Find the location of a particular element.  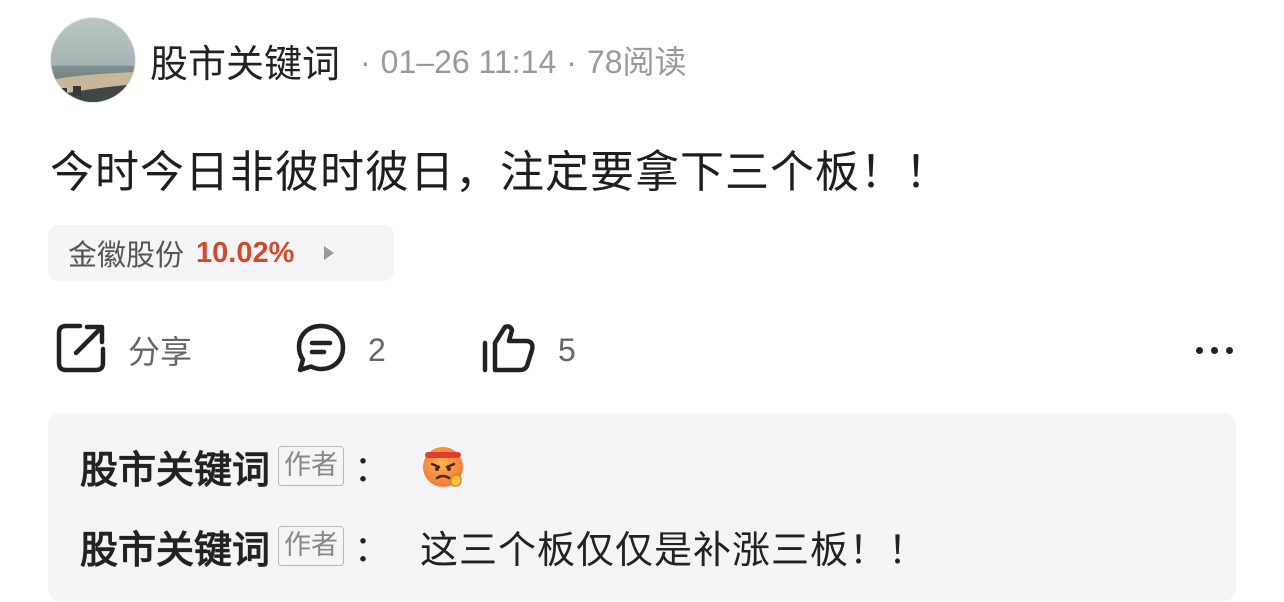

more-dots-icon is located at coordinates (1214, 350).